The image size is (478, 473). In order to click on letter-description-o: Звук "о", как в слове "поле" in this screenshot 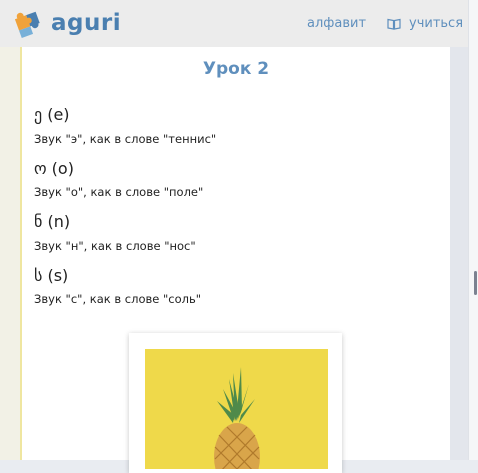, I will do `click(119, 192)`.